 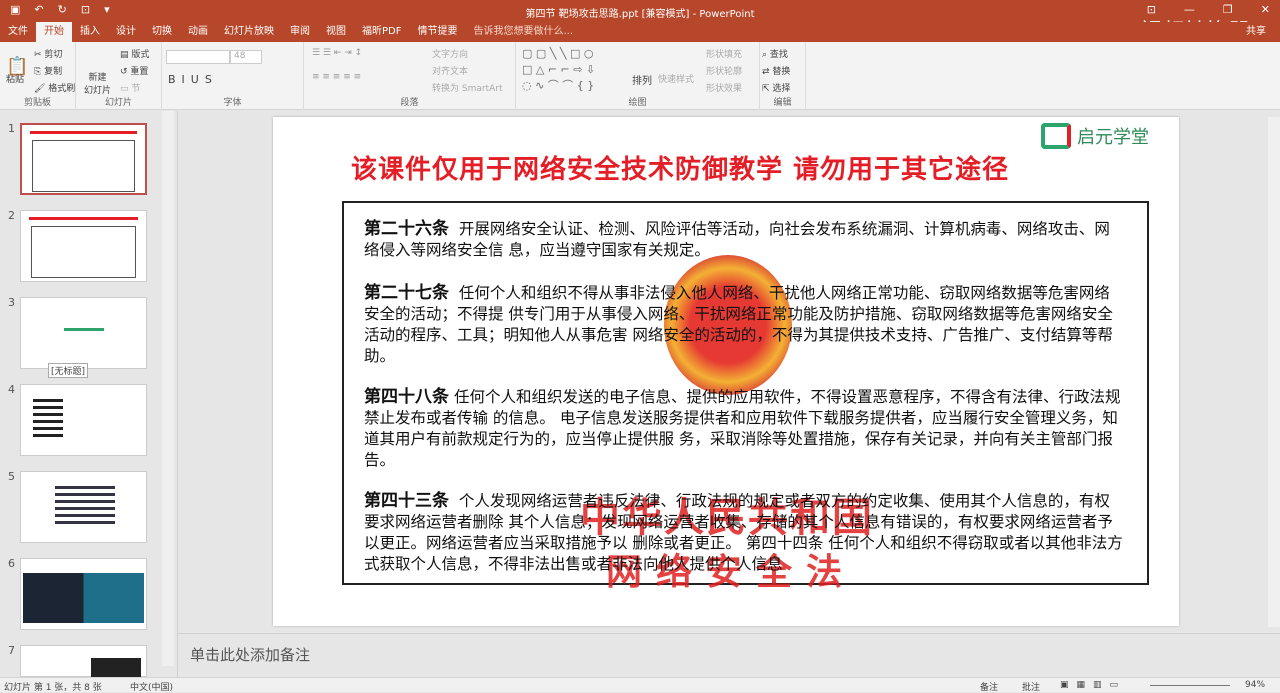 What do you see at coordinates (776, 70) in the screenshot?
I see `replace-button: ⇄ 替换` at bounding box center [776, 70].